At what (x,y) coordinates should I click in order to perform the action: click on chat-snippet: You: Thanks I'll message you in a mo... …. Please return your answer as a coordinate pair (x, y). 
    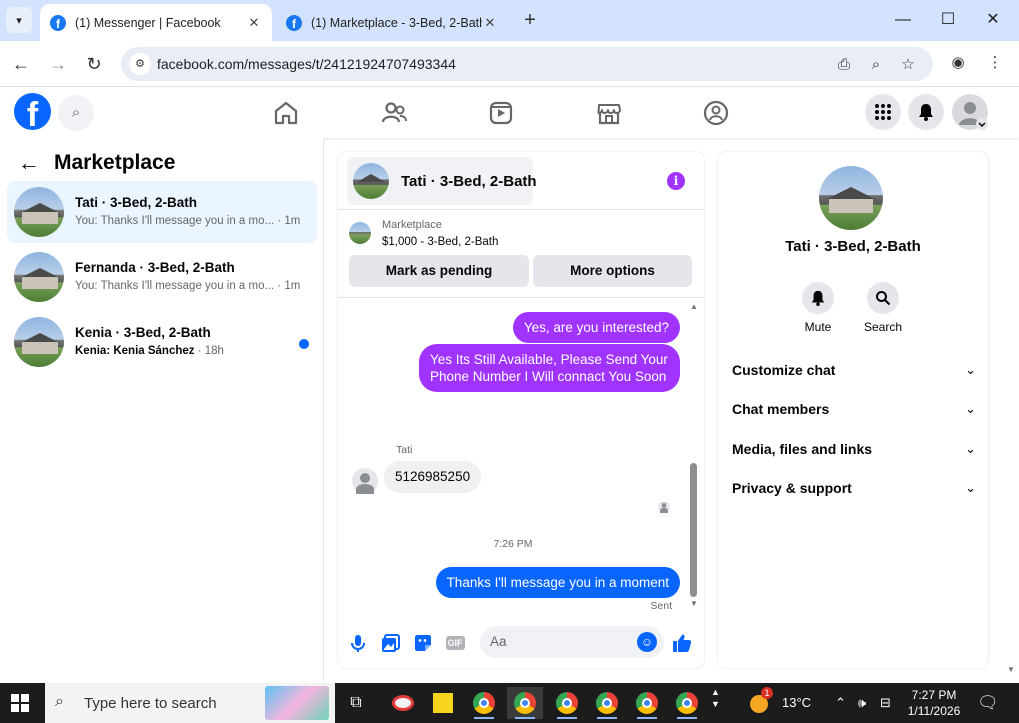
    Looking at the image, I should click on (187, 286).